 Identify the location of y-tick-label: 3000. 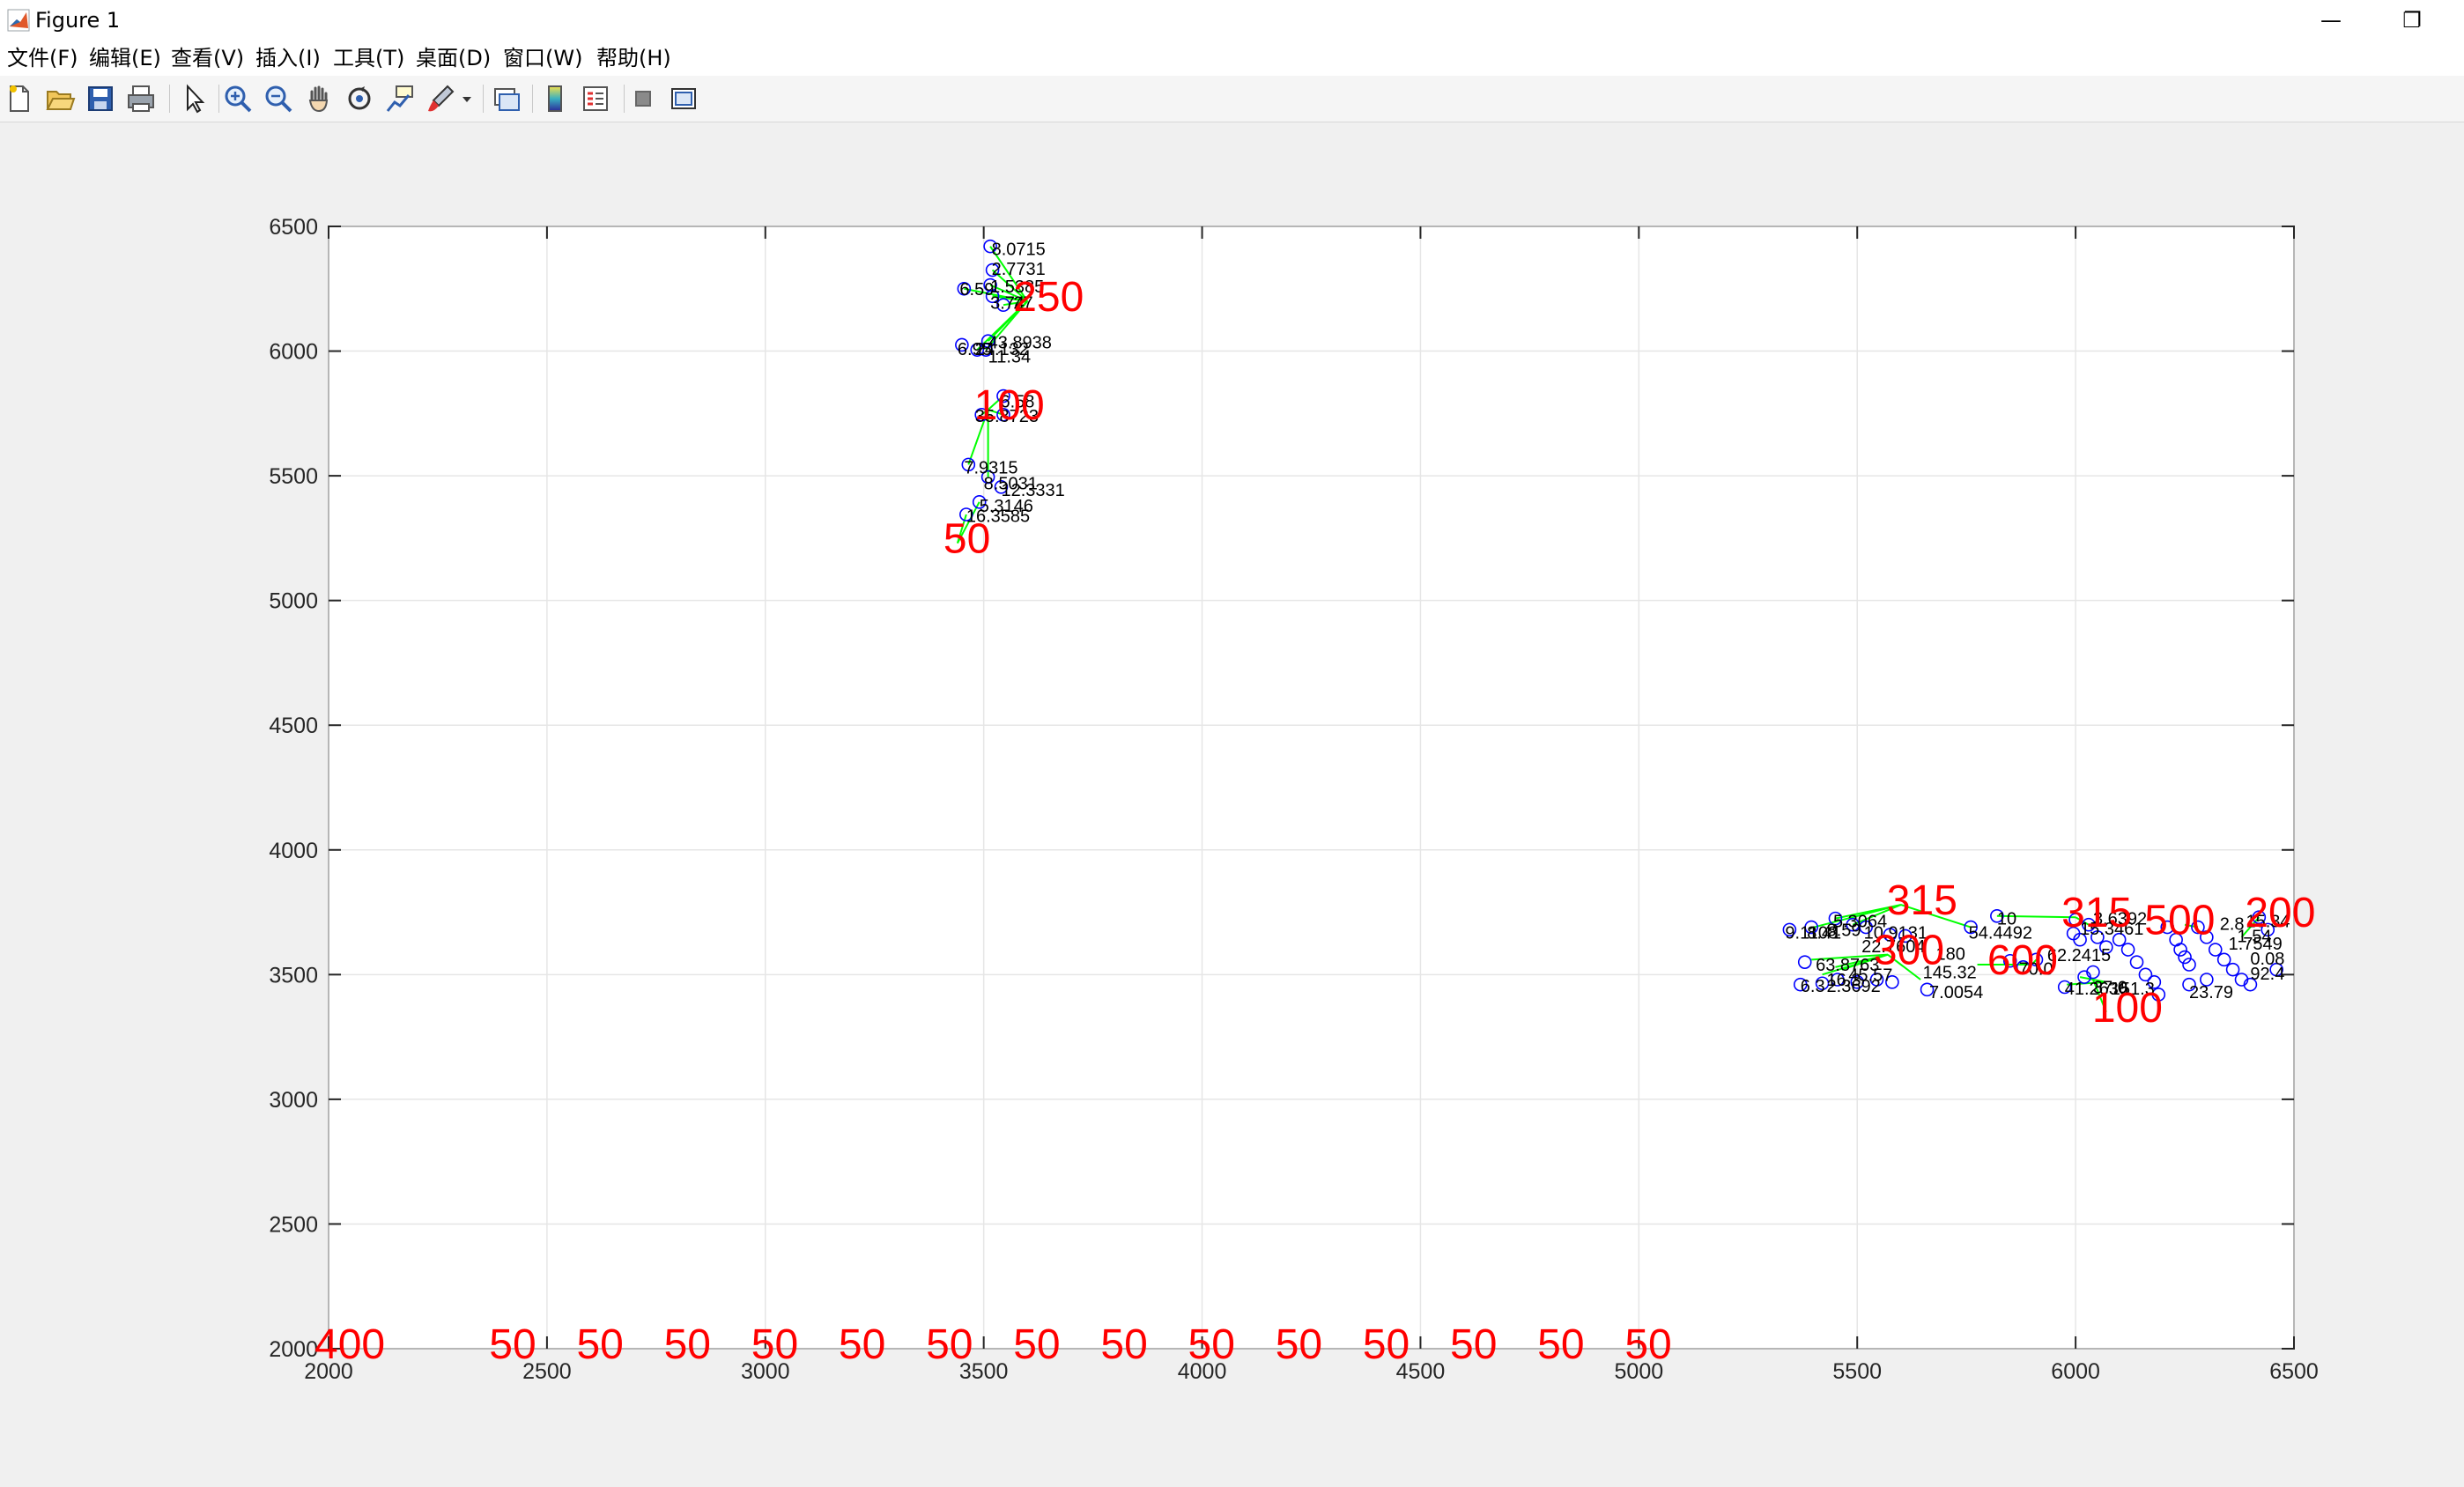
(294, 1100).